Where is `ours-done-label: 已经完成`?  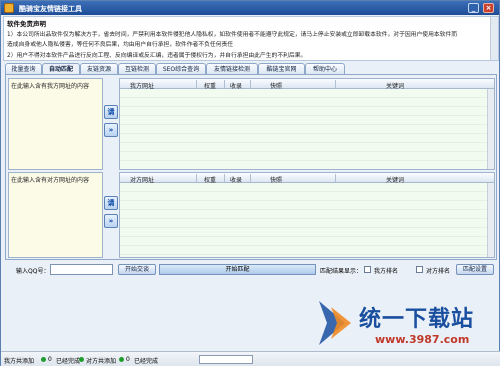
ours-done-label: 已经完成 is located at coordinates (68, 361).